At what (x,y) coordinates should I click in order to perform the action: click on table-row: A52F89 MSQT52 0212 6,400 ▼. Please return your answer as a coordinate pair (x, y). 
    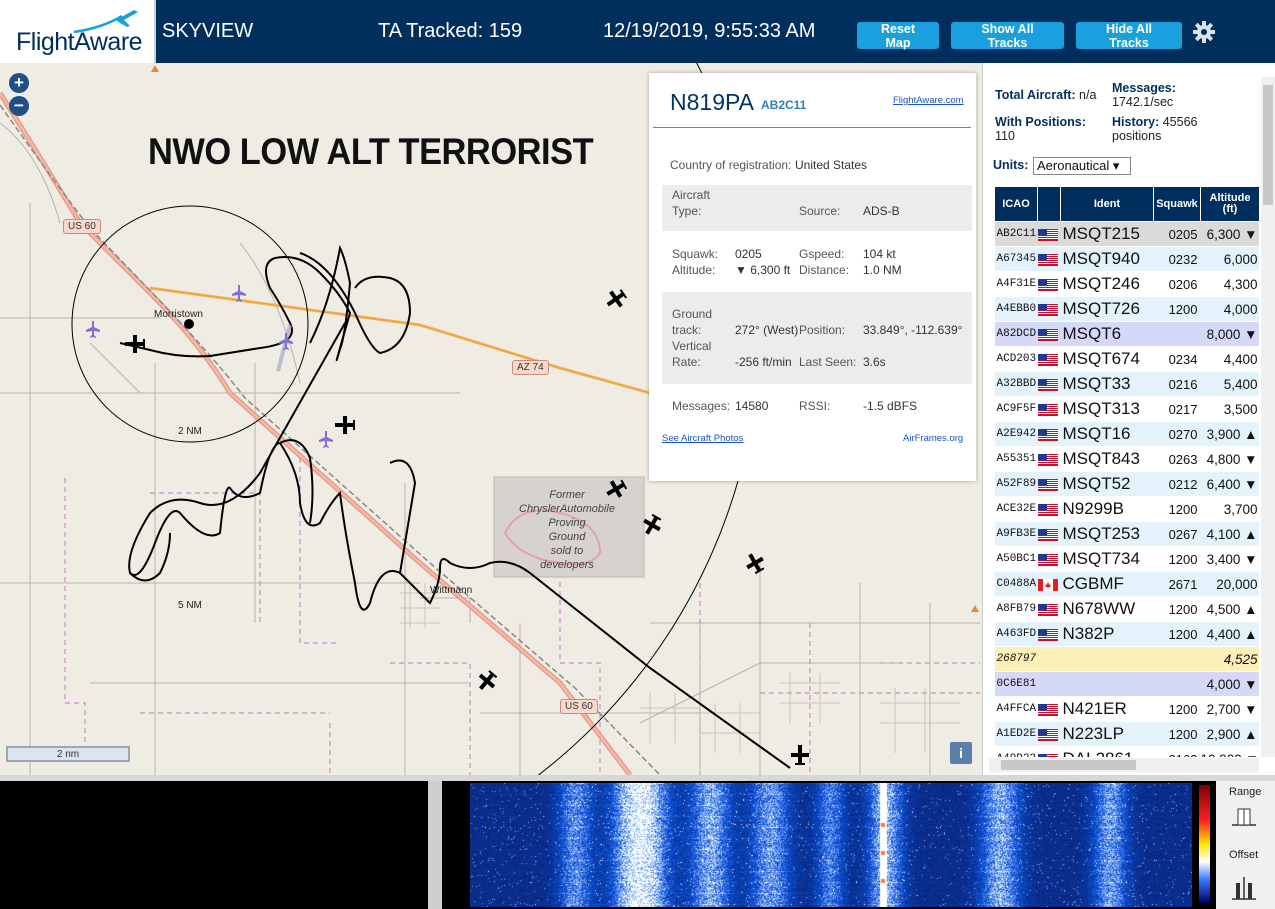
    Looking at the image, I should click on (1126, 484).